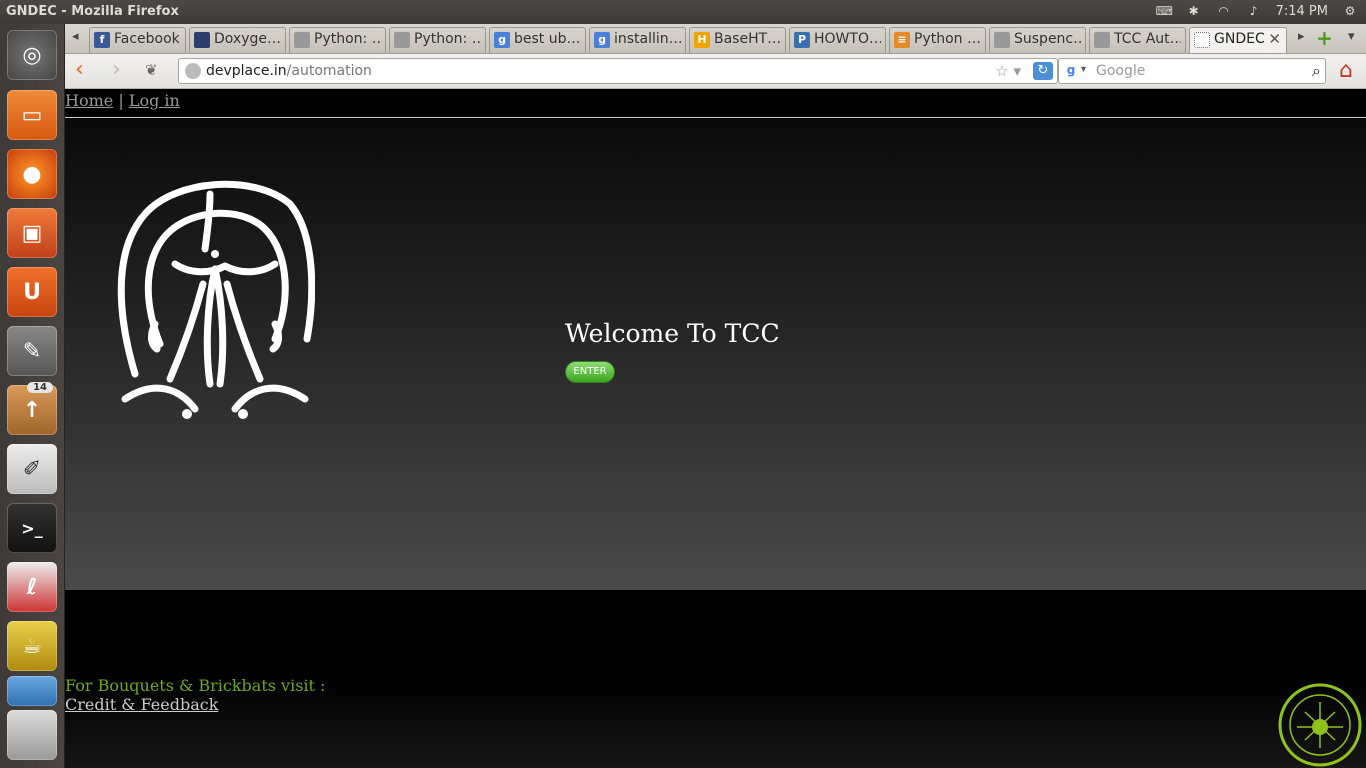  What do you see at coordinates (802, 40) in the screenshot?
I see `tab-favicon-icon: P` at bounding box center [802, 40].